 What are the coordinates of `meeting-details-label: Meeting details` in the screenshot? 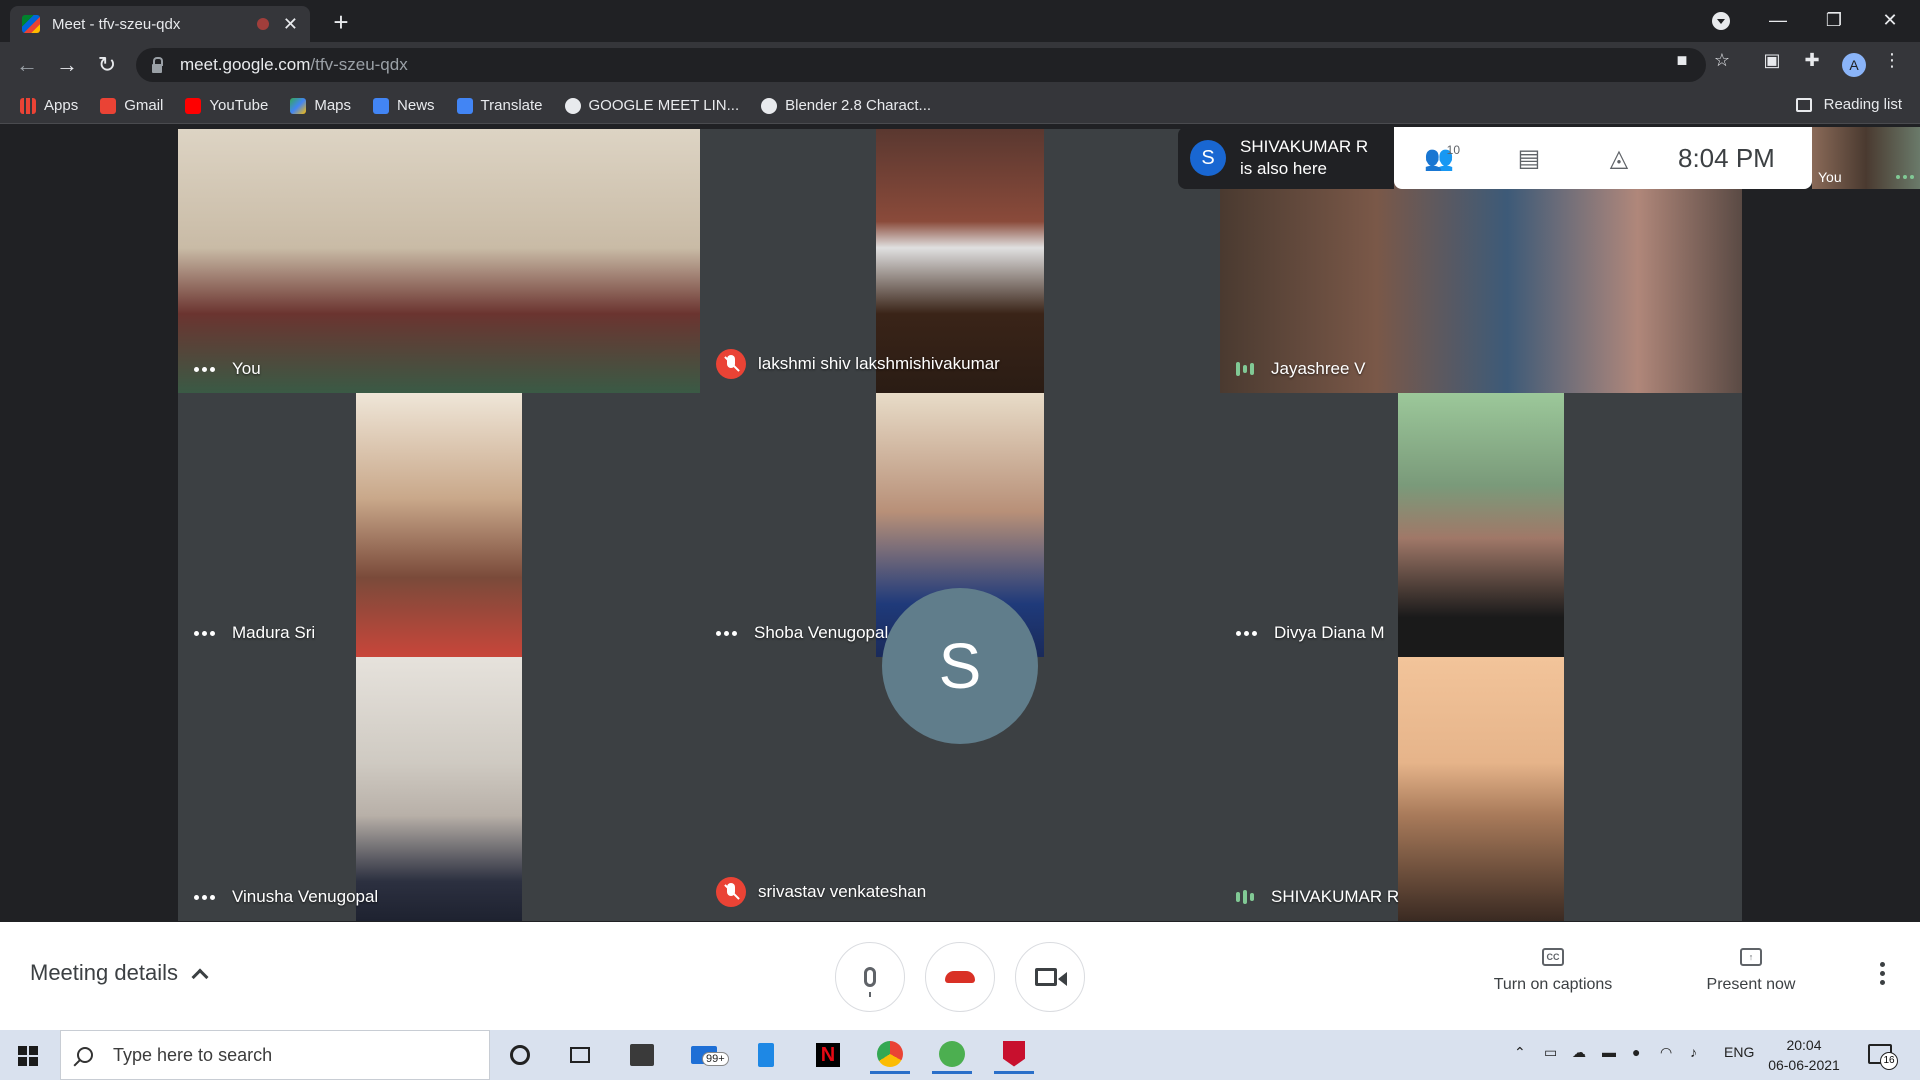 It's located at (104, 972).